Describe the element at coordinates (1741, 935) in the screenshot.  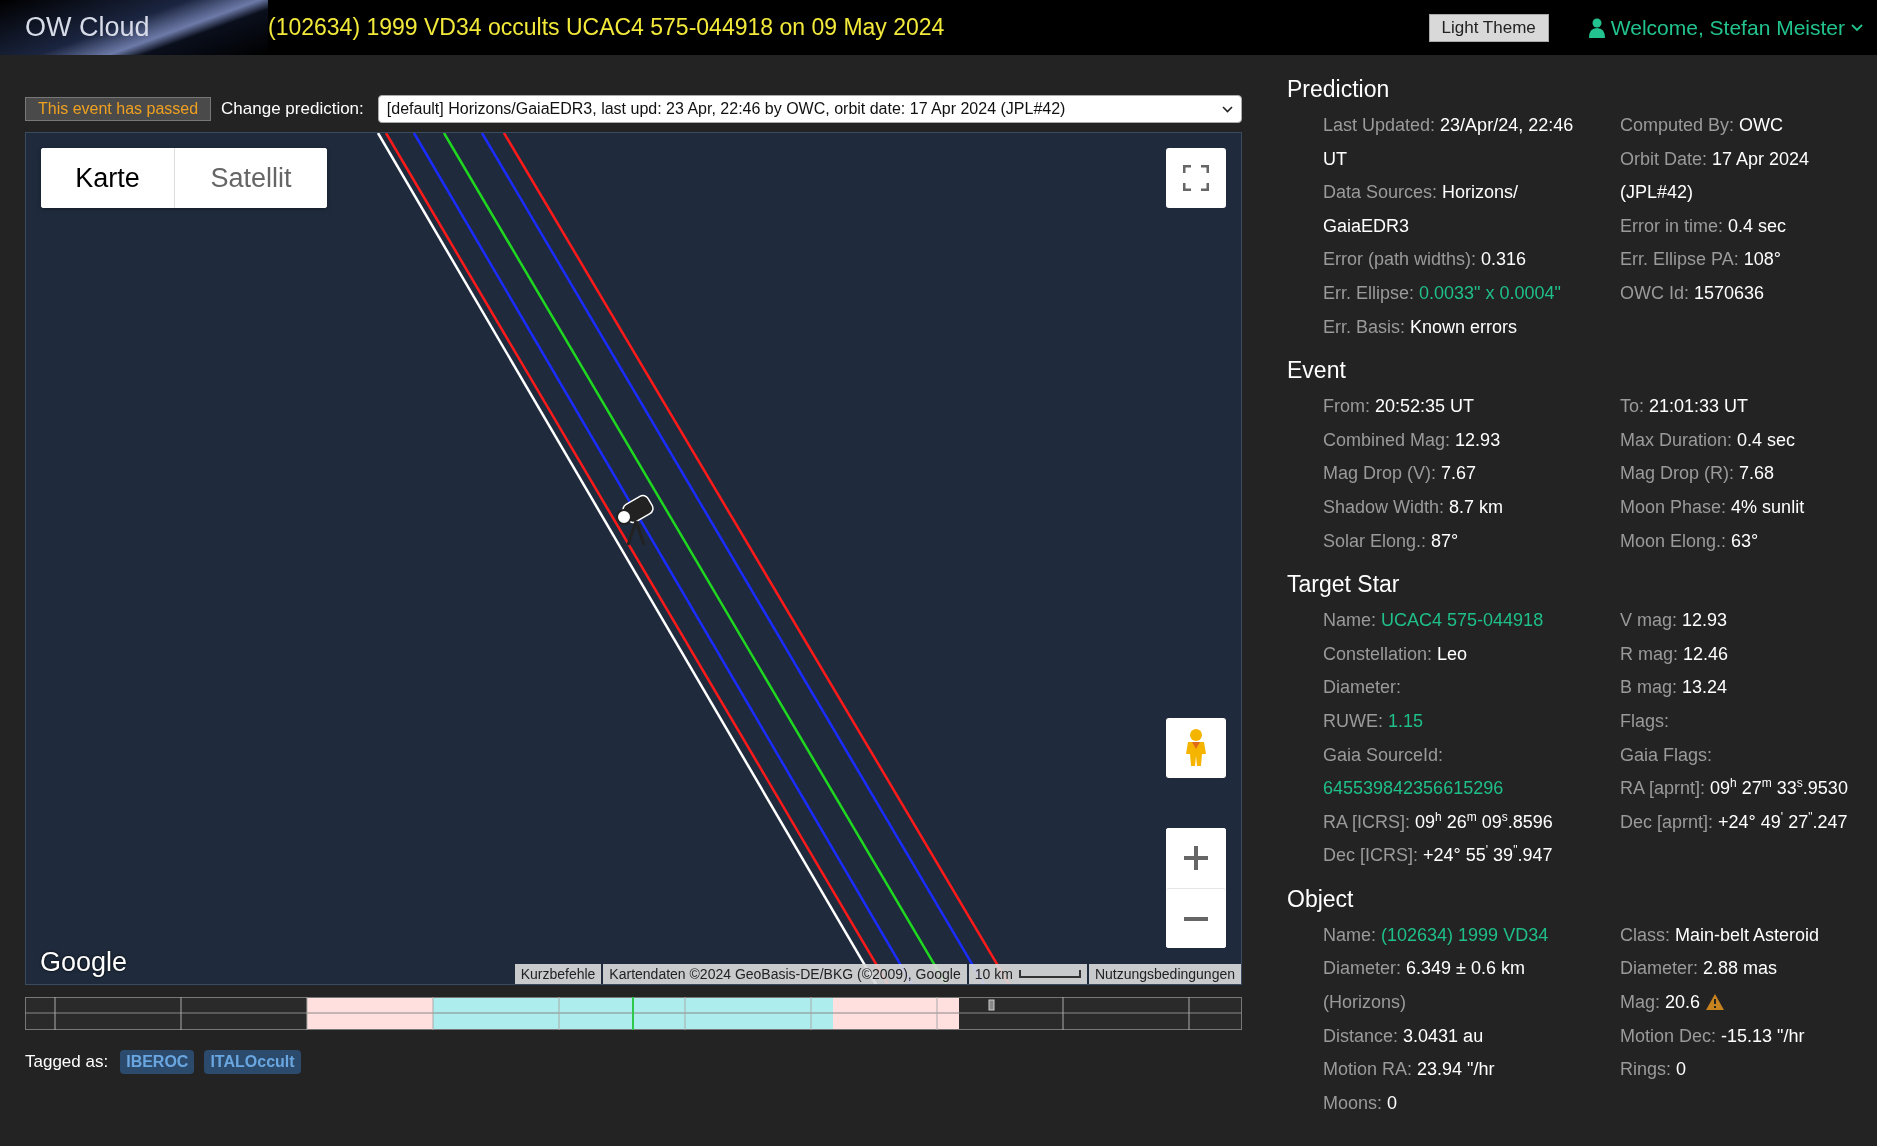
I see `detail-field: Class: Main-belt Asteroid` at that location.